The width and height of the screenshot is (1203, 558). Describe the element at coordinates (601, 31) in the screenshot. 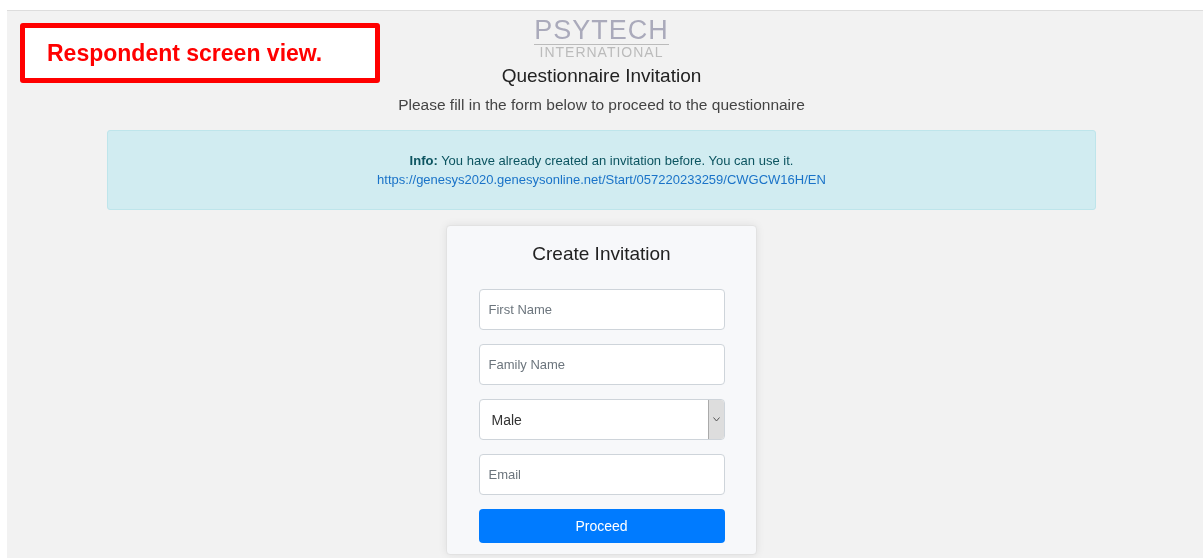

I see `logo-name: PSYTECH` at that location.